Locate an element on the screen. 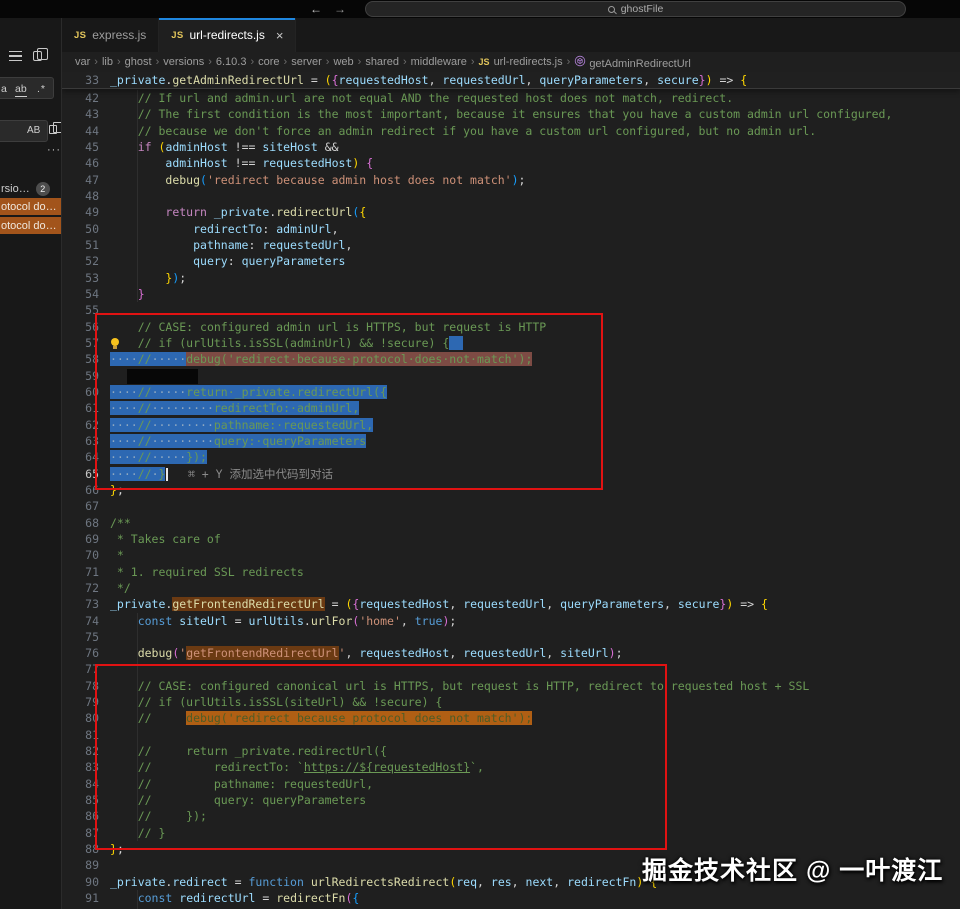 This screenshot has height=909, width=960. forward-arrow-icon: → is located at coordinates (340, 9).